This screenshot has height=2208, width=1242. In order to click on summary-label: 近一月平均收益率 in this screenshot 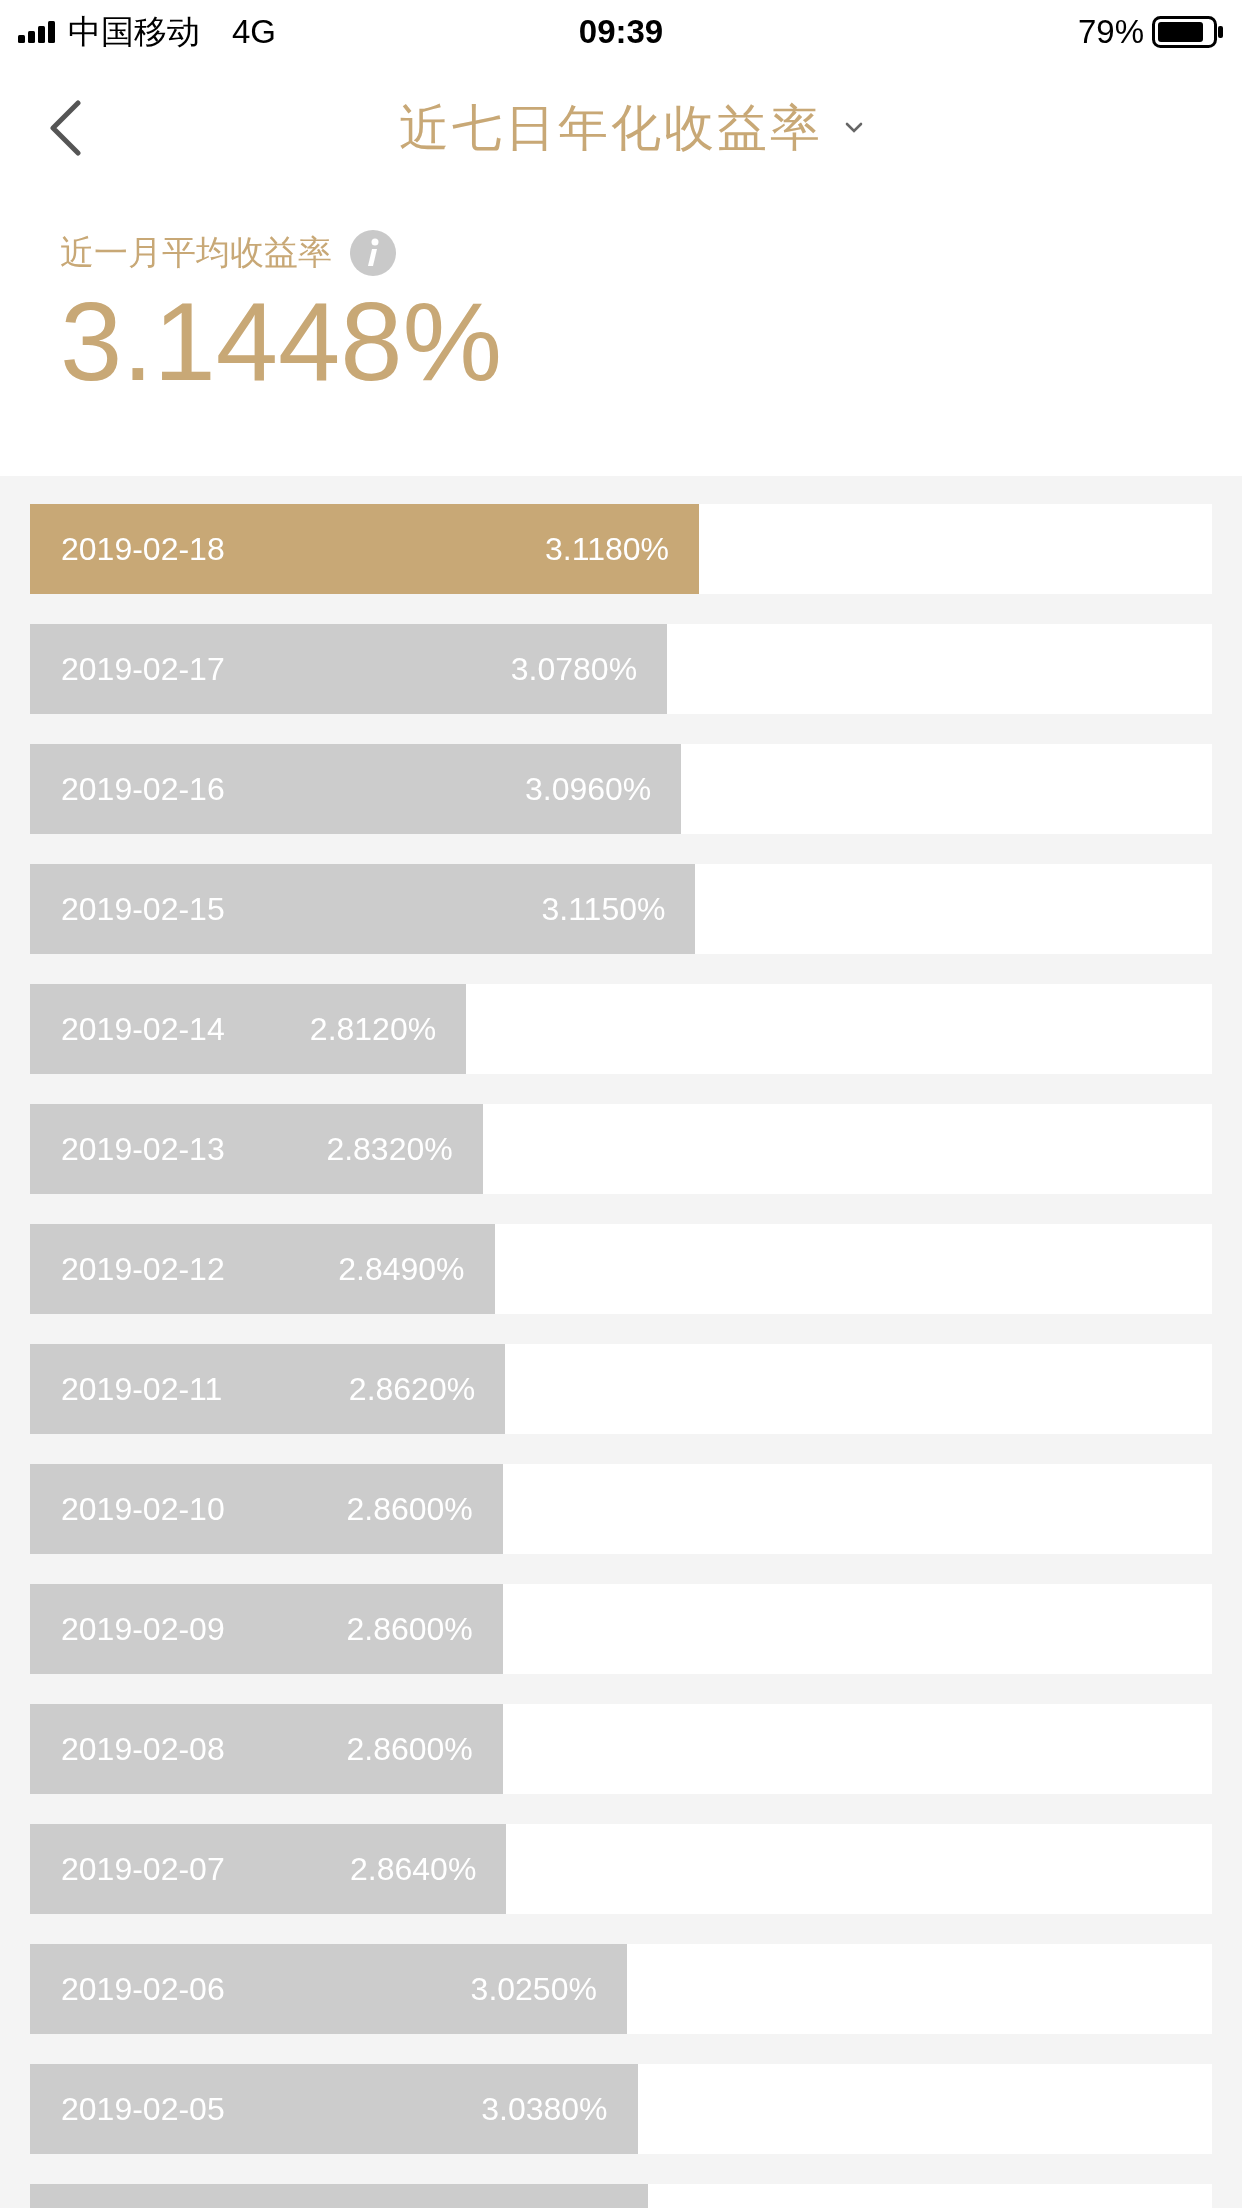, I will do `click(196, 252)`.